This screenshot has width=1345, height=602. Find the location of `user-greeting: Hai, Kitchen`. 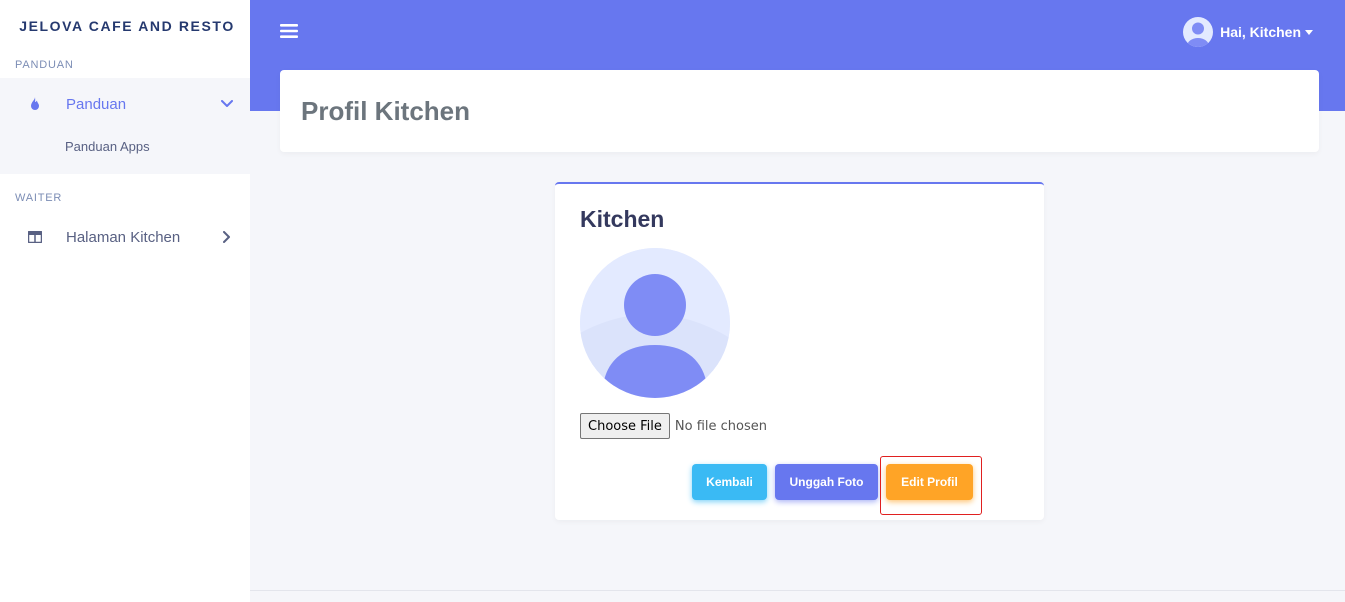

user-greeting: Hai, Kitchen is located at coordinates (1260, 32).